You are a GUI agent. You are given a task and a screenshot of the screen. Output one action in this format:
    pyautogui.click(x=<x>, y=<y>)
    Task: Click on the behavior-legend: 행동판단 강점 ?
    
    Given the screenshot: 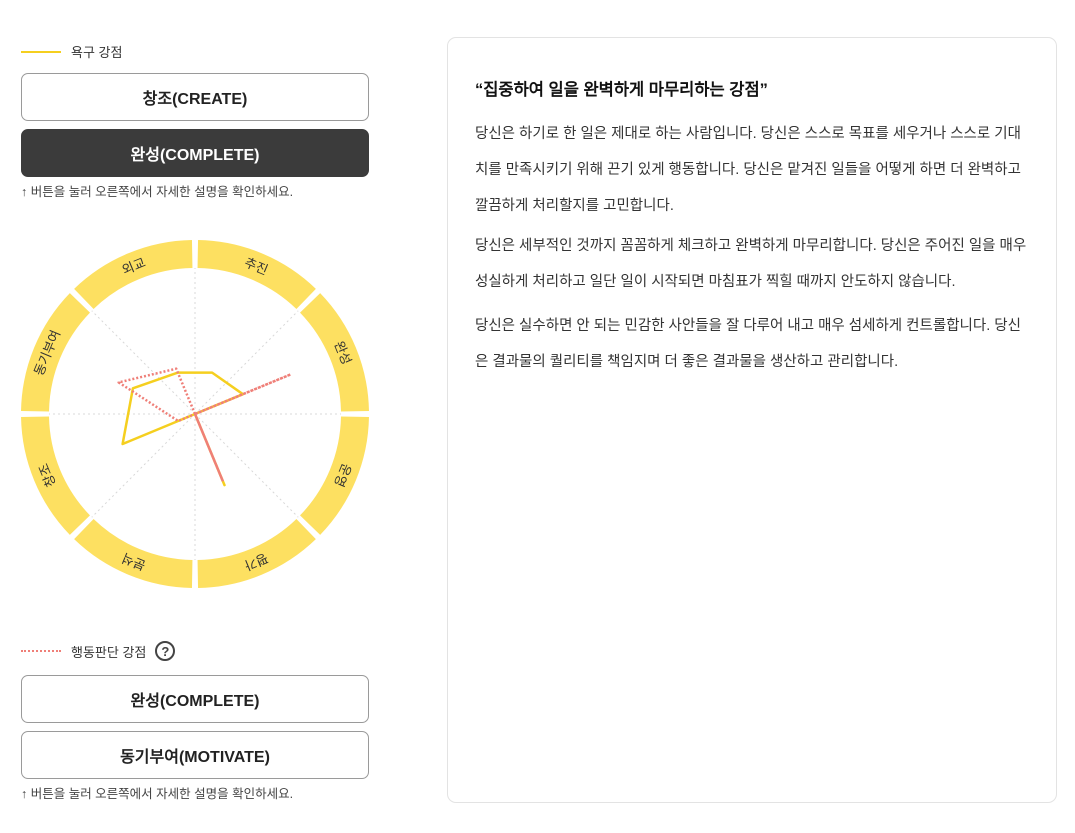 What is the action you would take?
    pyautogui.click(x=98, y=651)
    